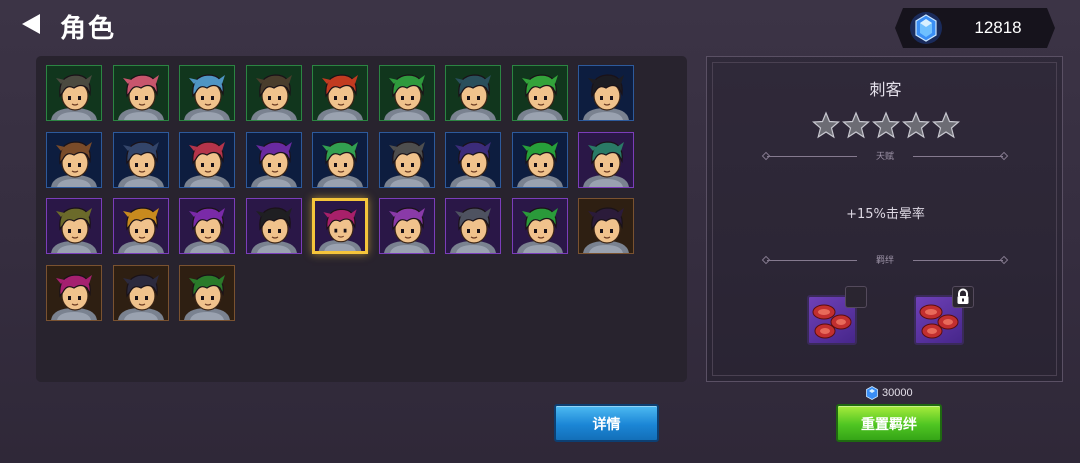  I want to click on talent-heading: 天赋, so click(884, 157).